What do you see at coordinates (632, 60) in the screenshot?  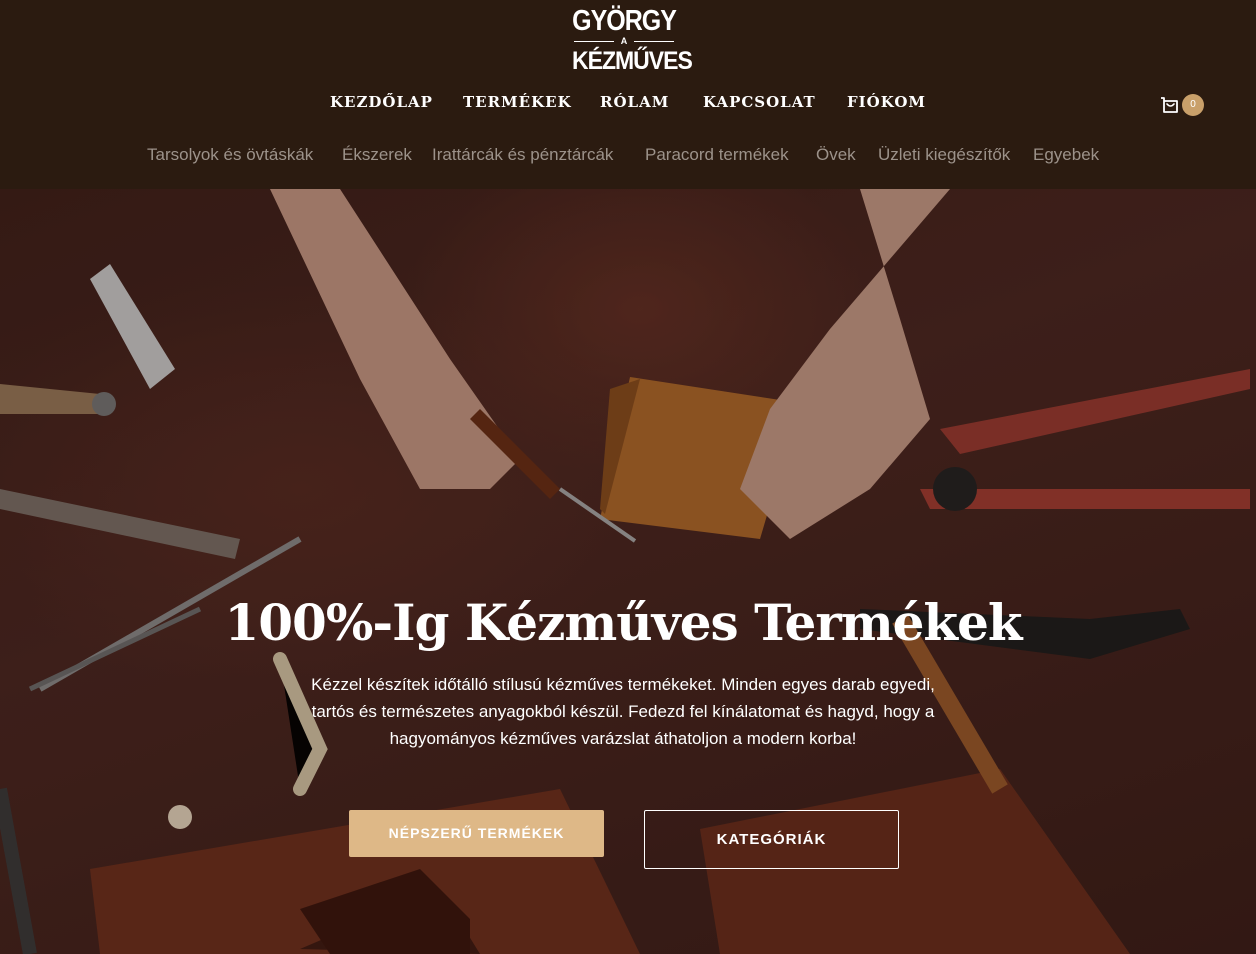 I see `brand-logo-line2: KÉZMŰVES` at bounding box center [632, 60].